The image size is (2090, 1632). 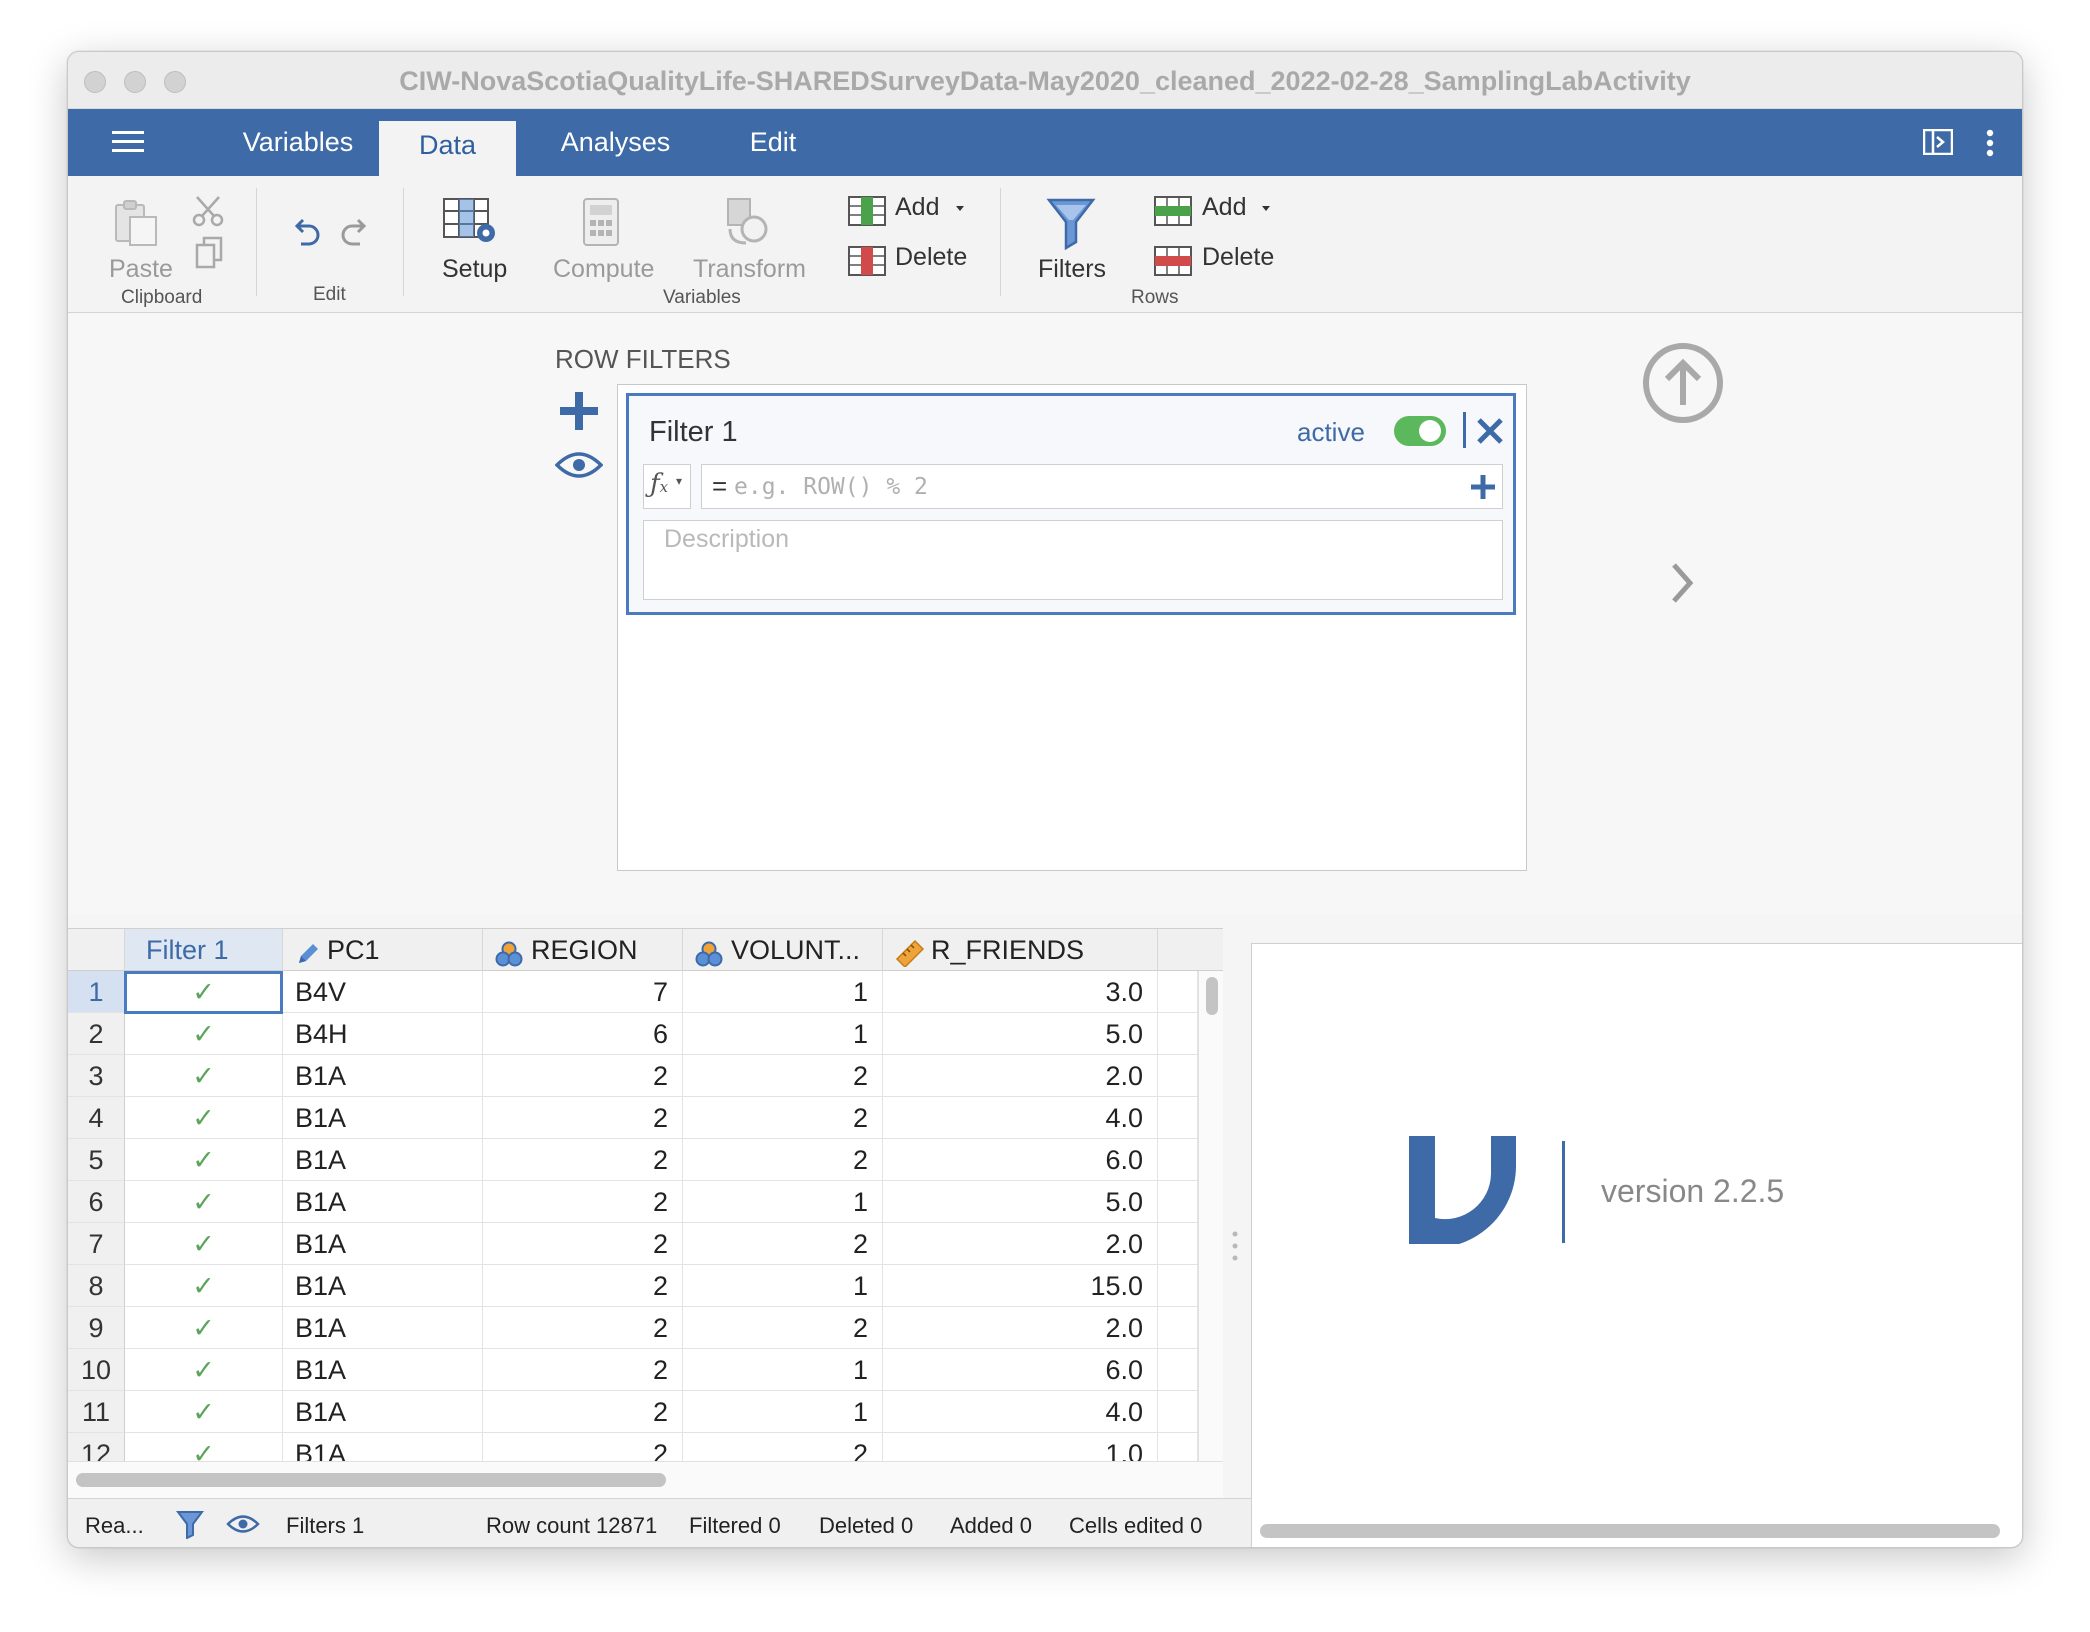 What do you see at coordinates (1072, 269) in the screenshot?
I see `filters-button: Filters` at bounding box center [1072, 269].